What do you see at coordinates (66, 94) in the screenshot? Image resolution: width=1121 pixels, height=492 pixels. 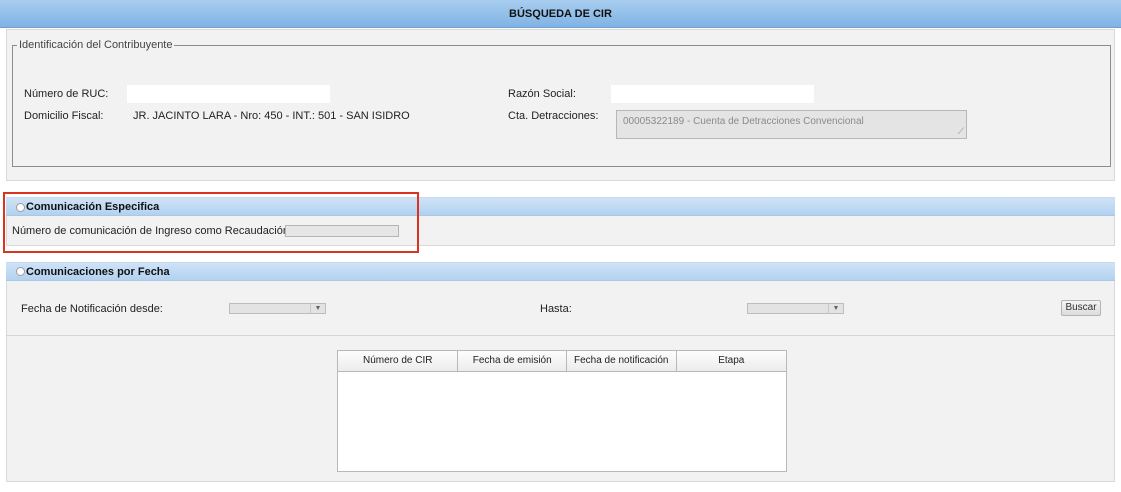 I see `ruc-label: Número de RUC:` at bounding box center [66, 94].